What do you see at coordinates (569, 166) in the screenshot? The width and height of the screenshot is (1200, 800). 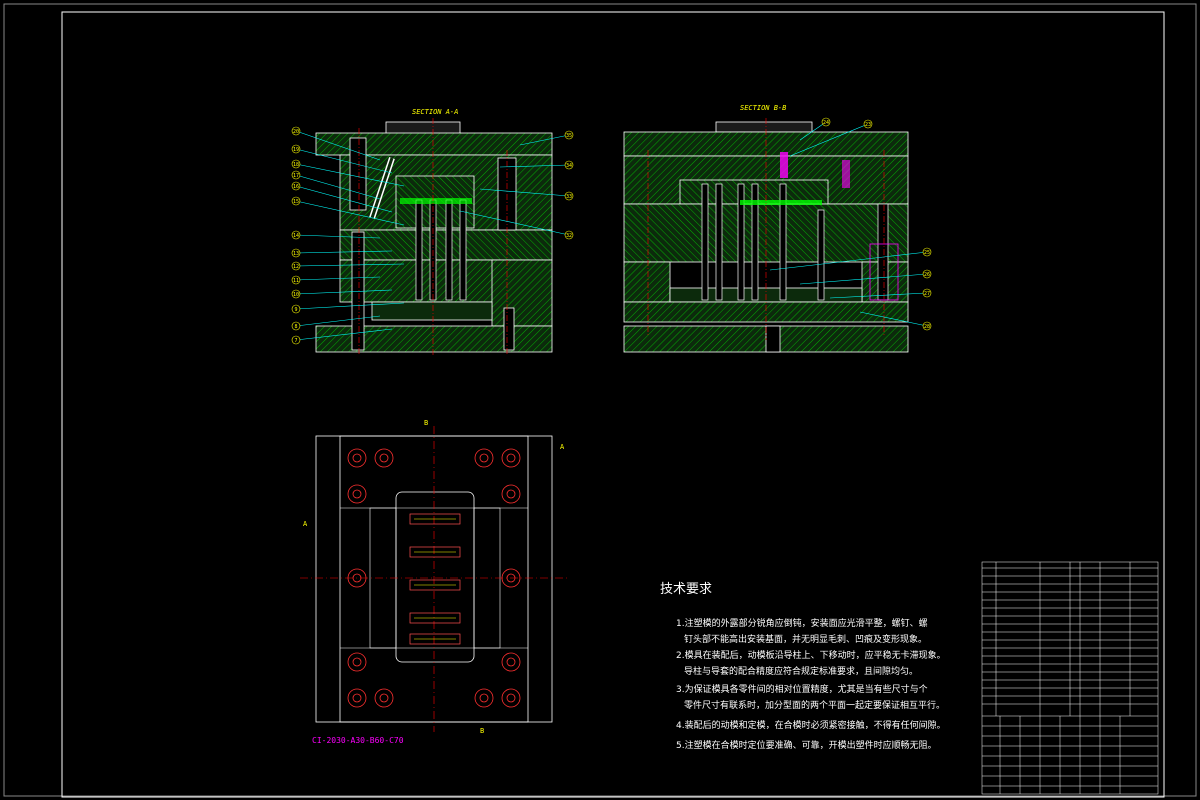 I see `callout-a-right-1-number: 34` at bounding box center [569, 166].